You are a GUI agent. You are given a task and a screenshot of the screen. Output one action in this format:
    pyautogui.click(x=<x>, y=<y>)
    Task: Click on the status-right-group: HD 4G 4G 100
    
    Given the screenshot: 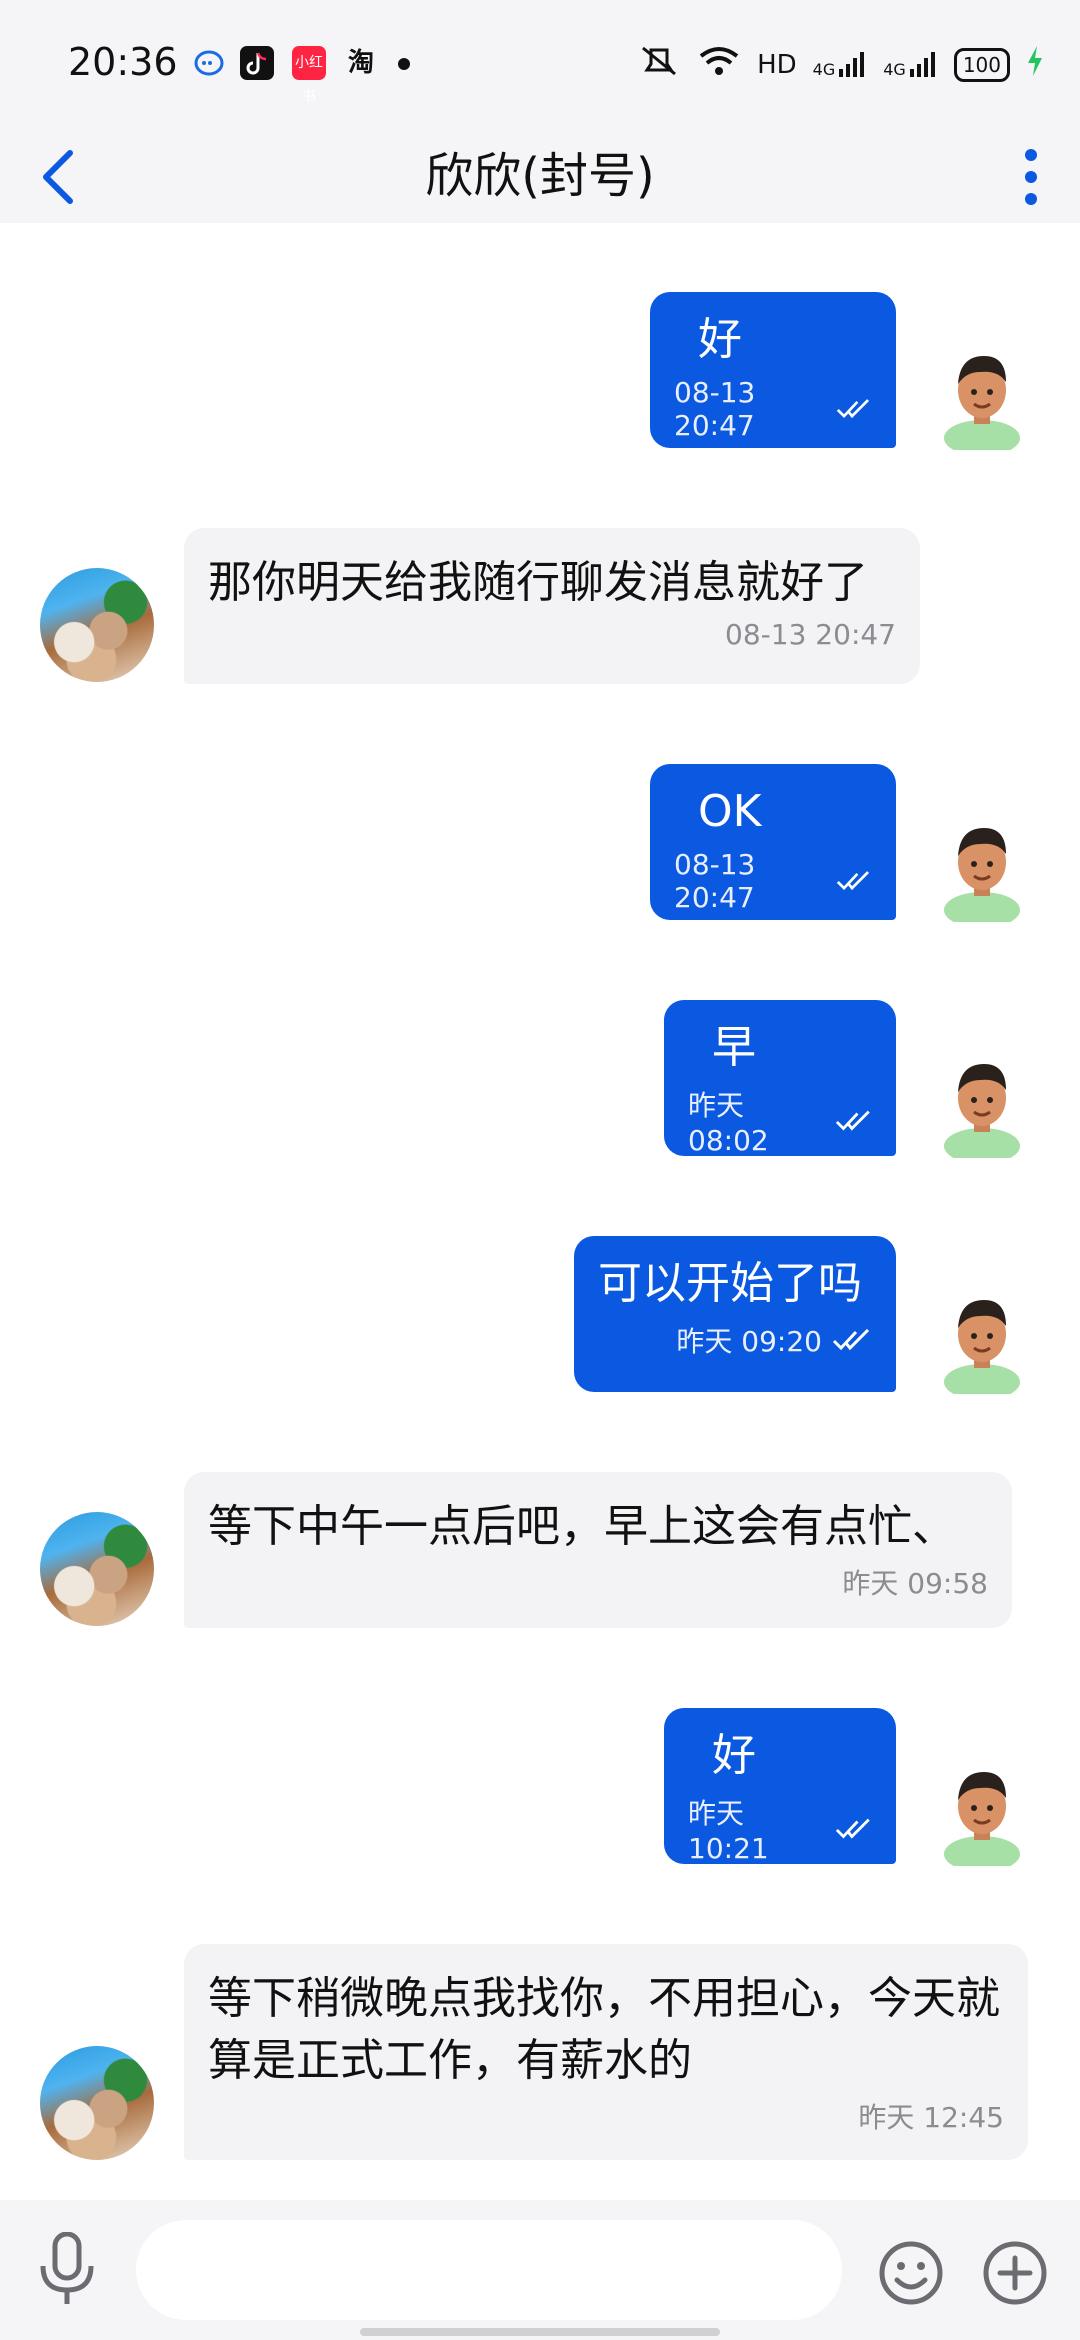 What is the action you would take?
    pyautogui.click(x=840, y=64)
    